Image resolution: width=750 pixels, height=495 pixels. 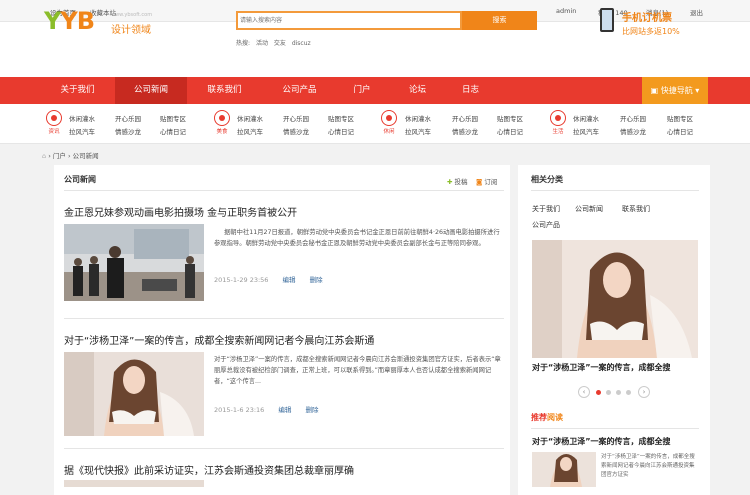 What do you see at coordinates (648, 466) in the screenshot?
I see `recommended-summary: 对于“涉杨卫泽”一案的传言，成都全搜索新闻网记者今晨向江苏会斯通投资集团官方证实` at bounding box center [648, 466].